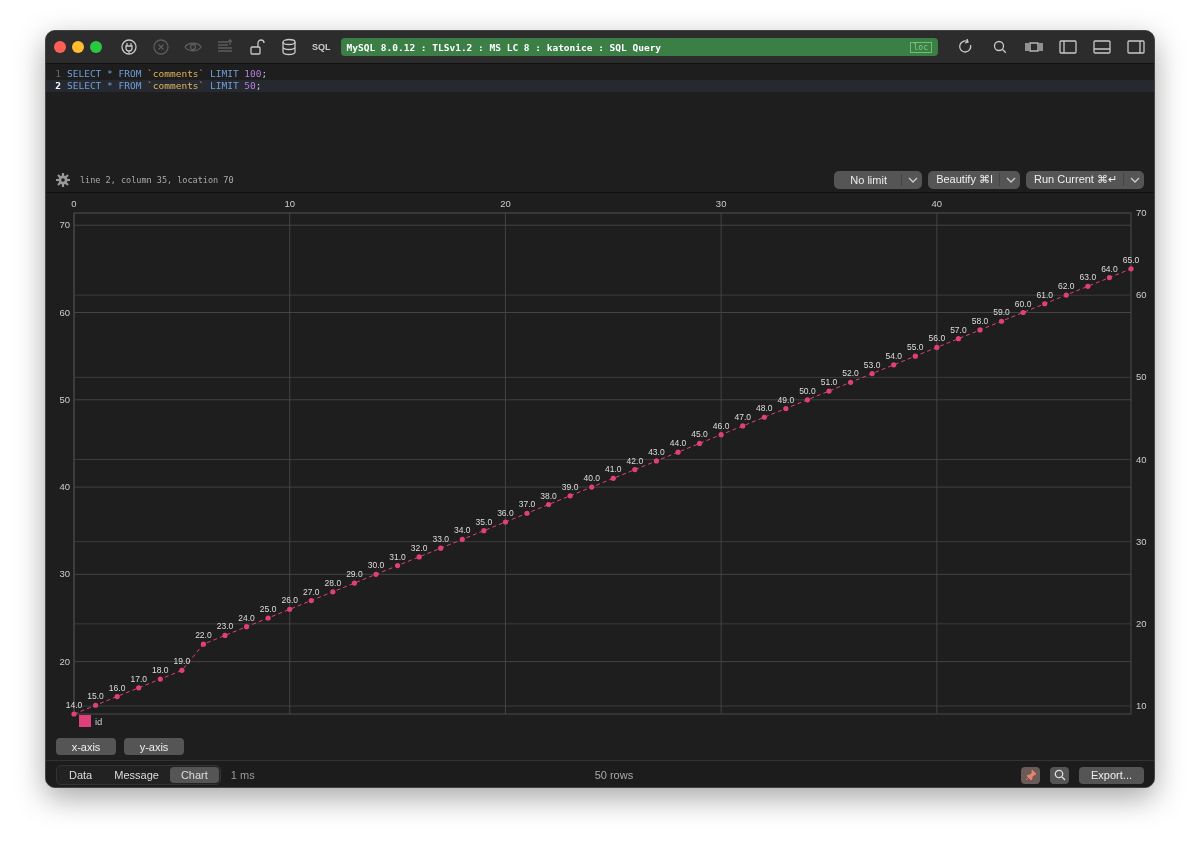 Image resolution: width=1200 pixels, height=848 pixels. What do you see at coordinates (289, 600) in the screenshot?
I see `data-label: 26.0` at bounding box center [289, 600].